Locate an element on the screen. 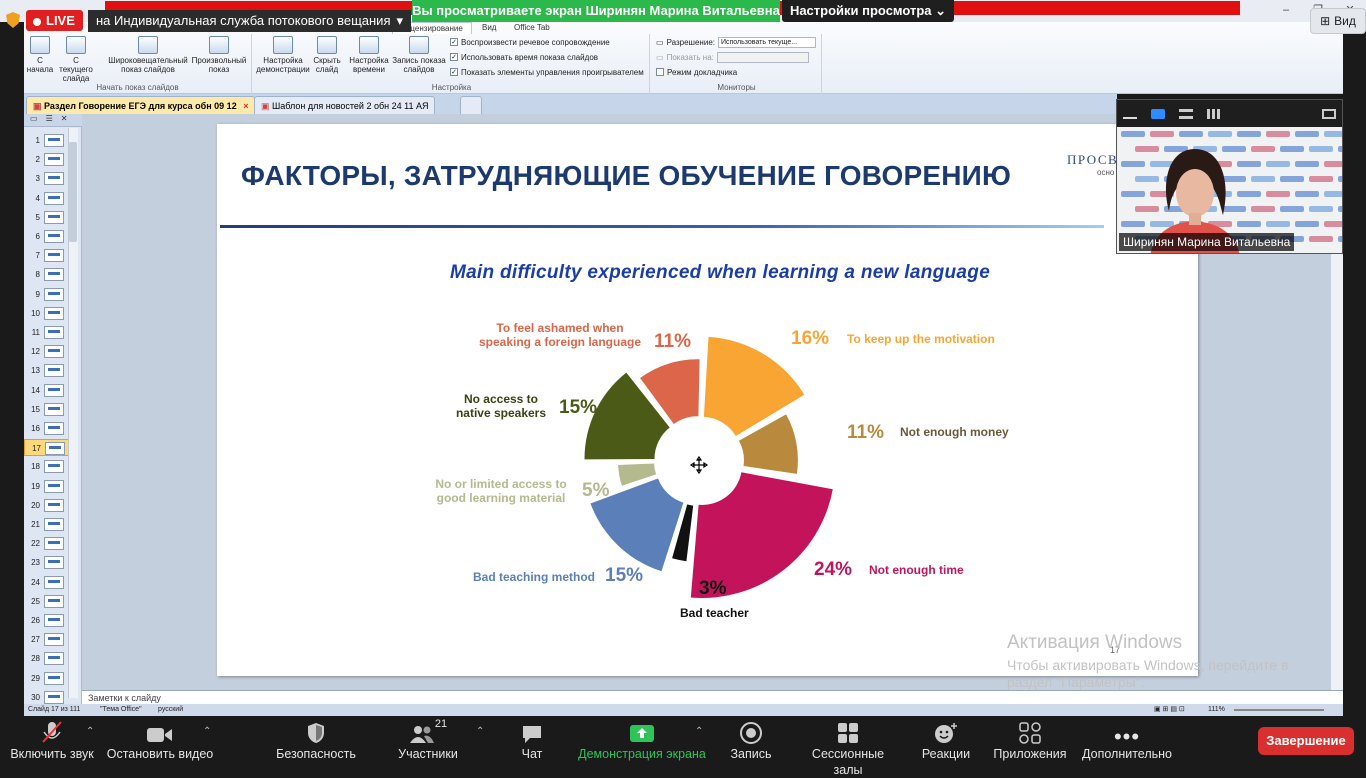 The width and height of the screenshot is (1366, 778). close-tab-icon: × is located at coordinates (245, 106).